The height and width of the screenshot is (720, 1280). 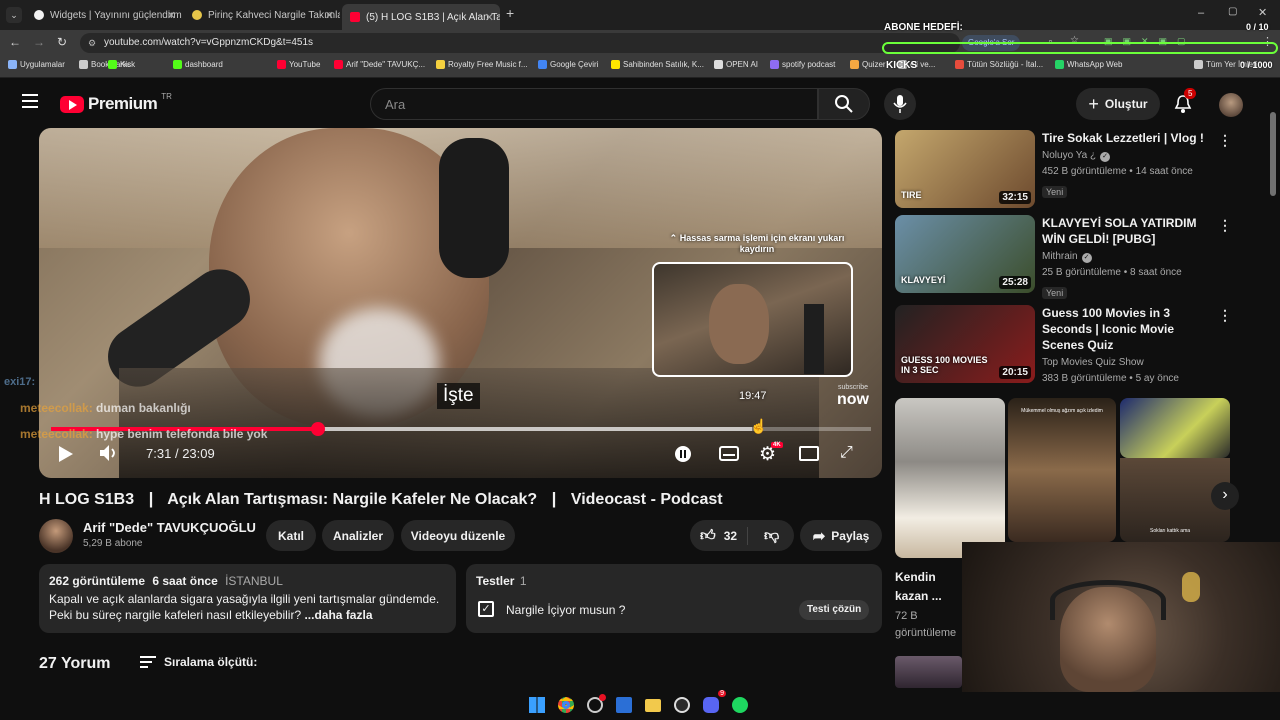 What do you see at coordinates (338, 615) in the screenshot?
I see `show-more-link: ...daha fazla` at bounding box center [338, 615].